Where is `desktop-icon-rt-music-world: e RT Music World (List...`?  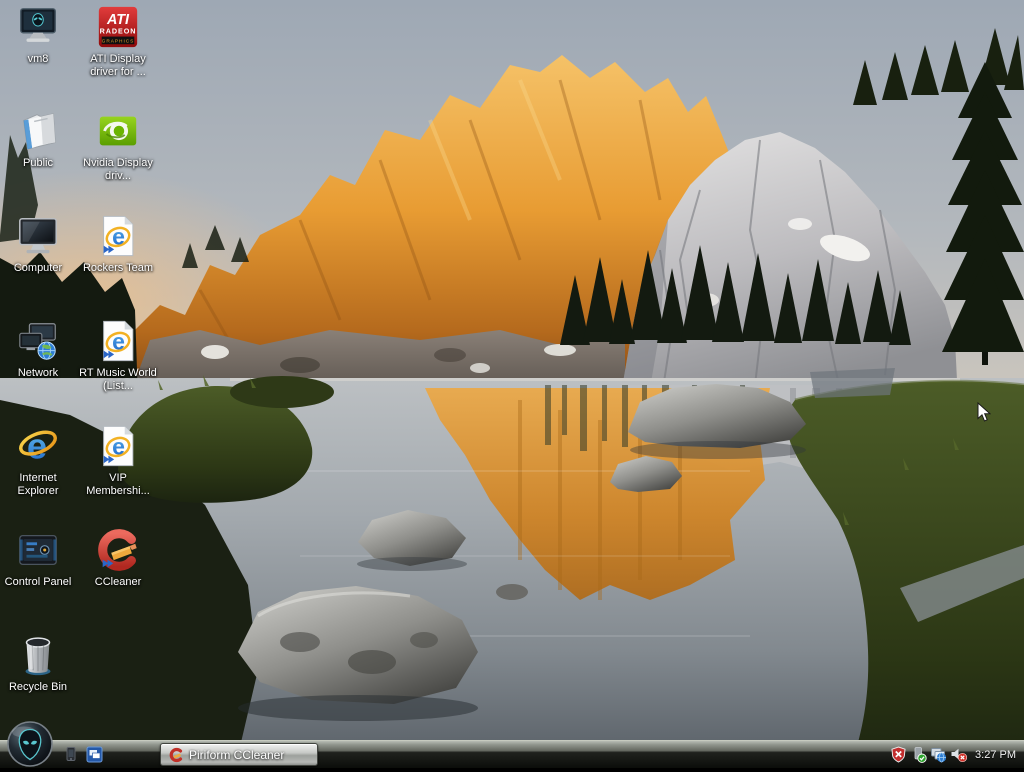 desktop-icon-rt-music-world: e RT Music World (List... is located at coordinates (118, 355).